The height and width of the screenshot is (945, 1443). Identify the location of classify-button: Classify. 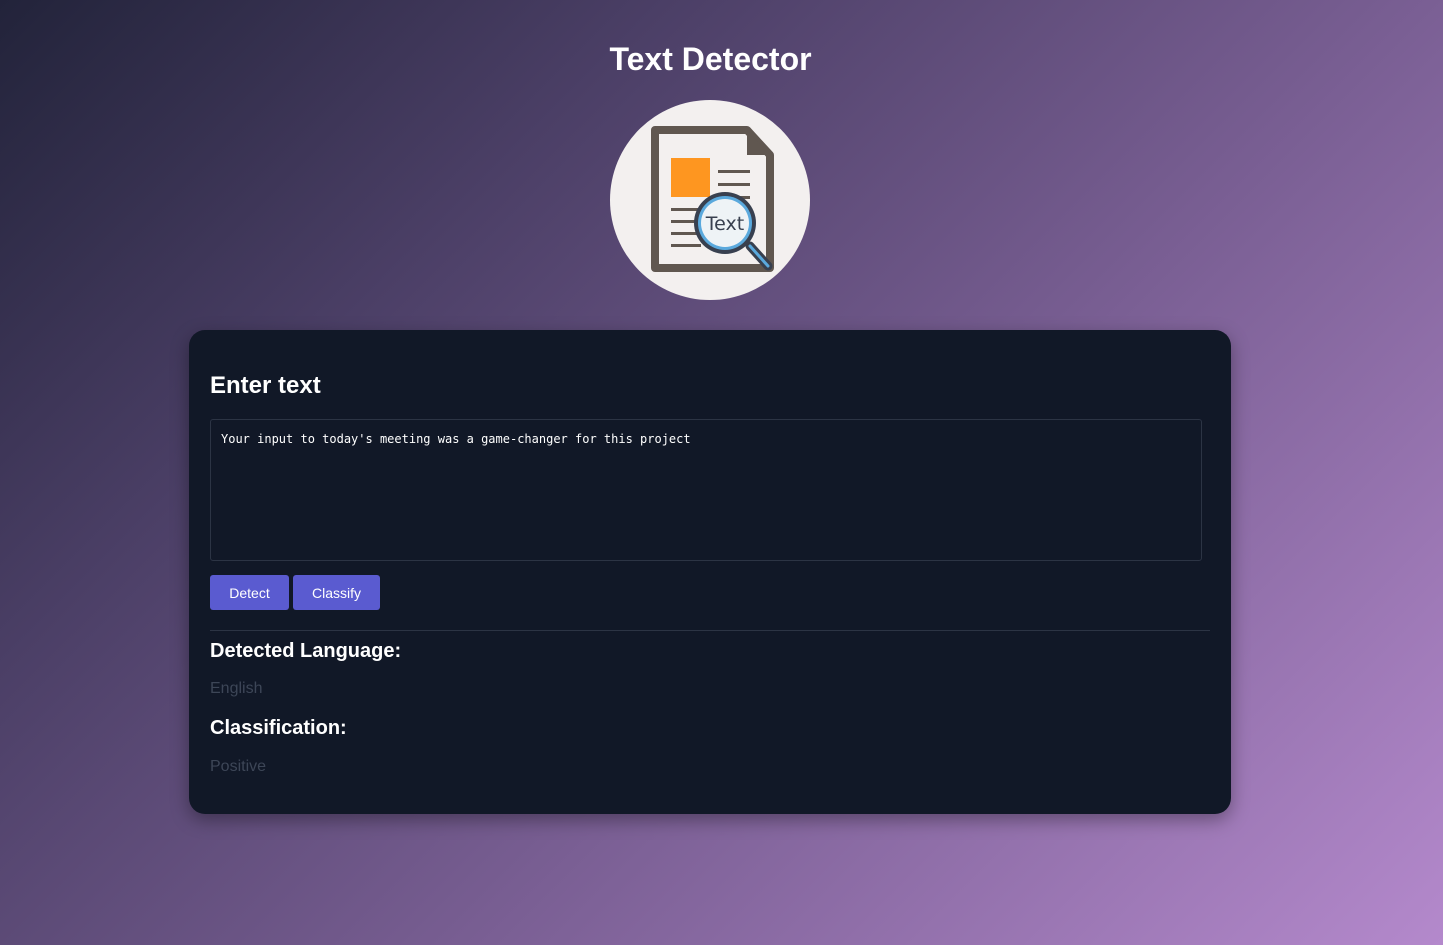
(336, 592).